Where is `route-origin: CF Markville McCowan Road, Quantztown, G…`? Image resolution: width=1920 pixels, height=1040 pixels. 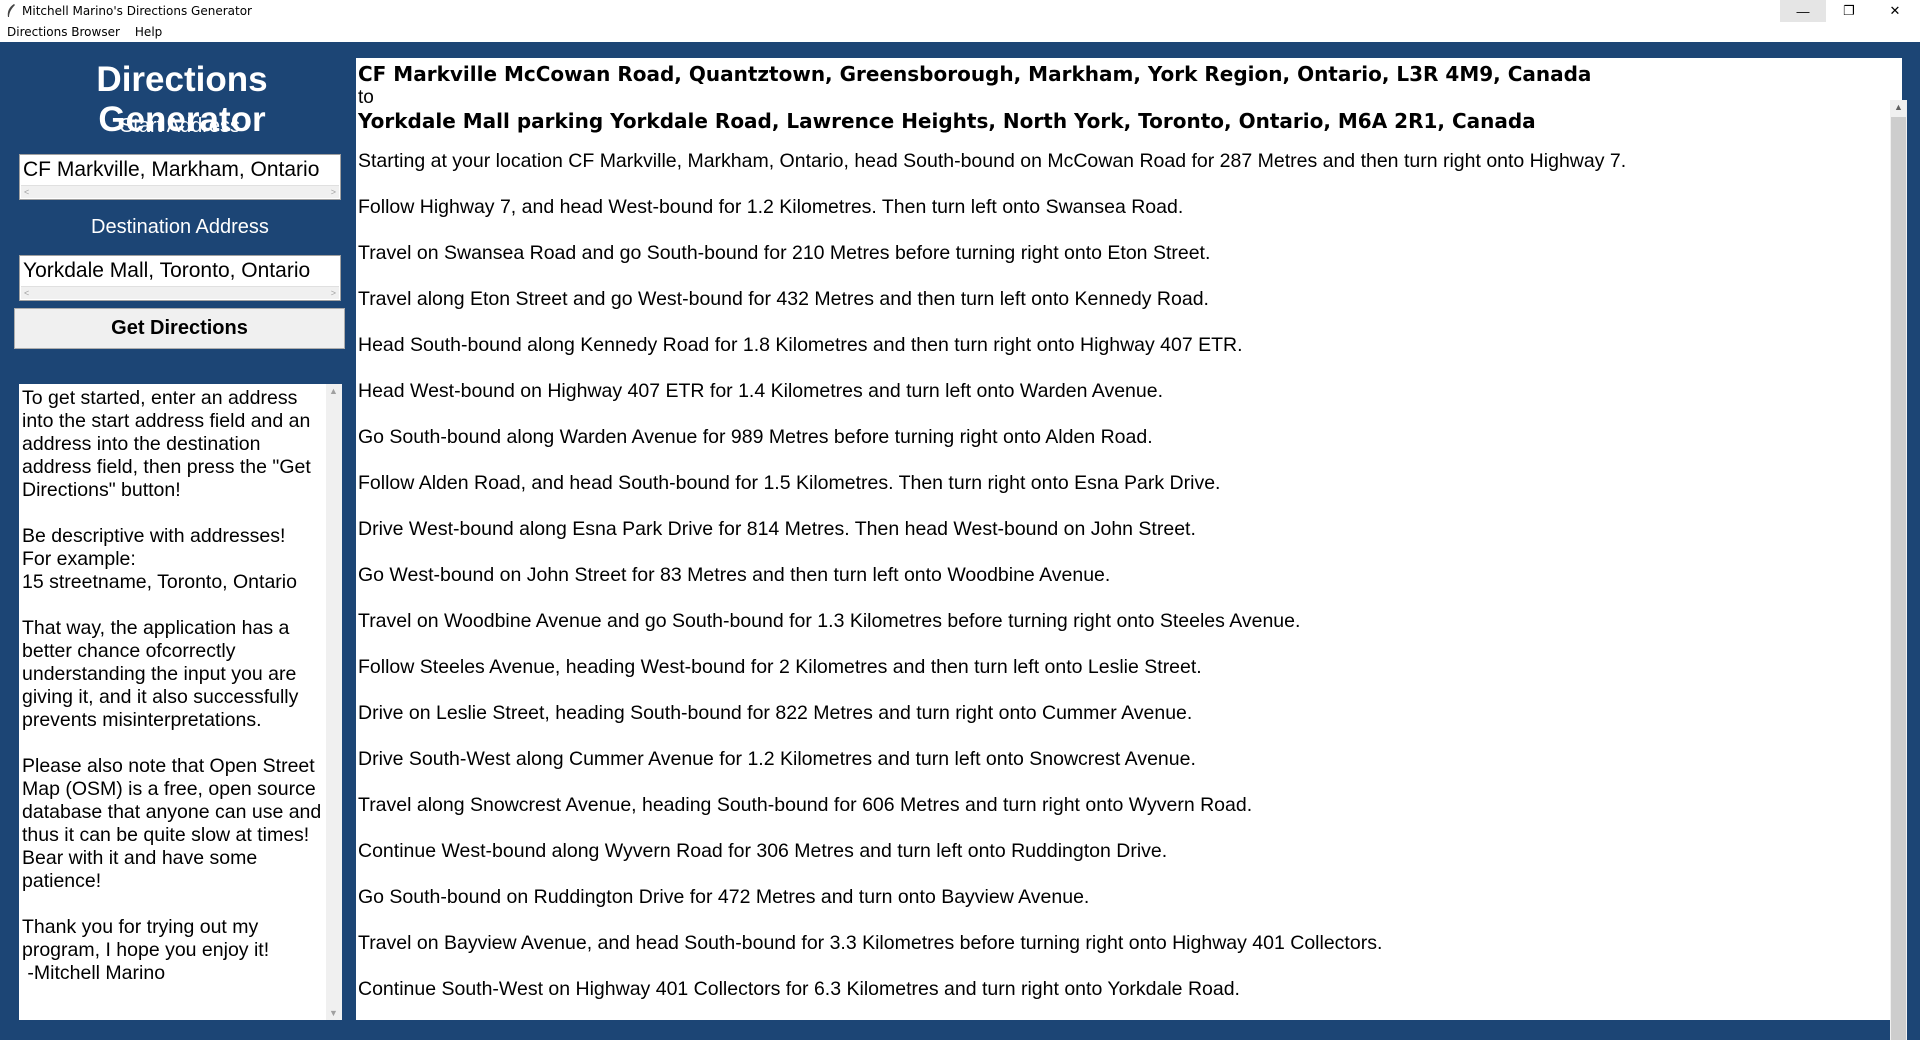 route-origin: CF Markville McCowan Road, Quantztown, G… is located at coordinates (975, 74).